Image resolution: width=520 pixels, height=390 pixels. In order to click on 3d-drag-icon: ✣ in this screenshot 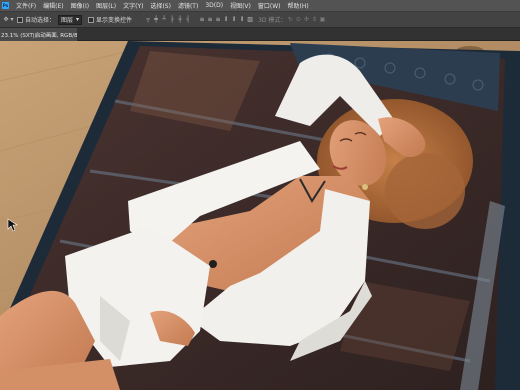, I will do `click(306, 20)`.